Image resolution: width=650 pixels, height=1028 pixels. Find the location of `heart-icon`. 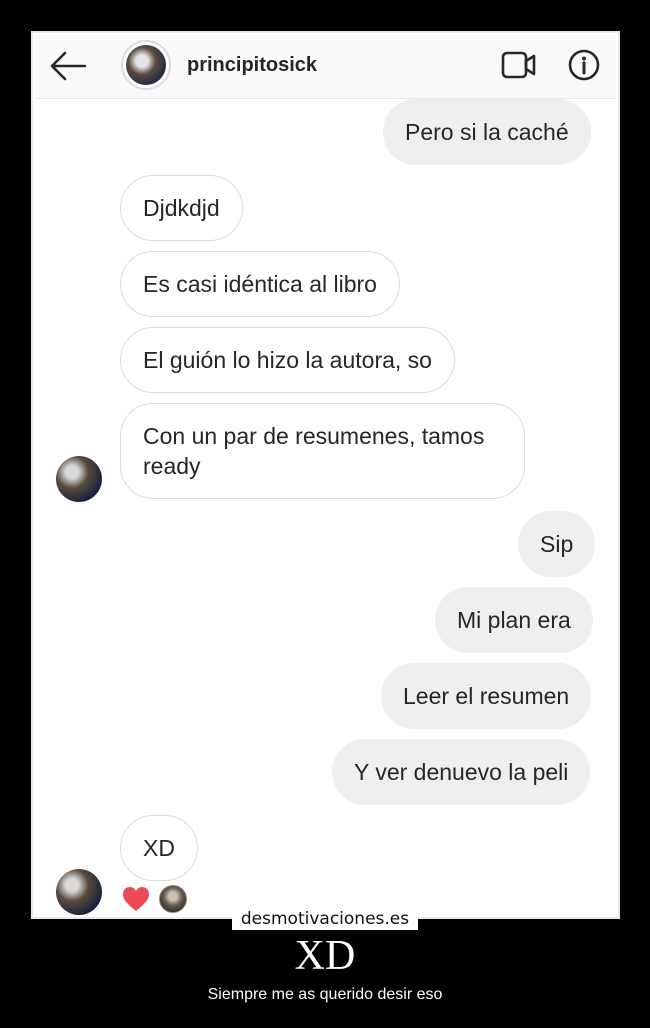

heart-icon is located at coordinates (136, 899).